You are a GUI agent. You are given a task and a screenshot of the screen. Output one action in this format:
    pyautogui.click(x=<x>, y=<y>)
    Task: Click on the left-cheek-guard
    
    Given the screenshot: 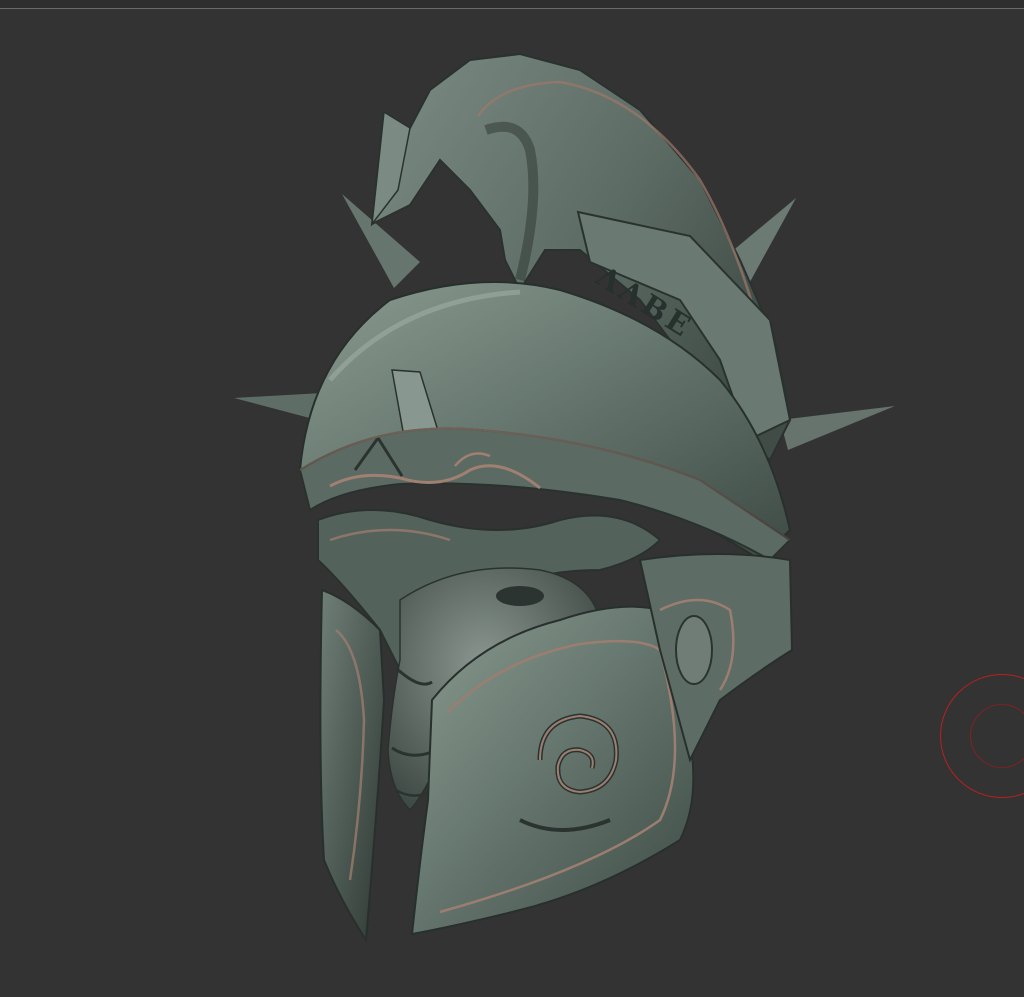 What is the action you would take?
    pyautogui.click(x=352, y=765)
    